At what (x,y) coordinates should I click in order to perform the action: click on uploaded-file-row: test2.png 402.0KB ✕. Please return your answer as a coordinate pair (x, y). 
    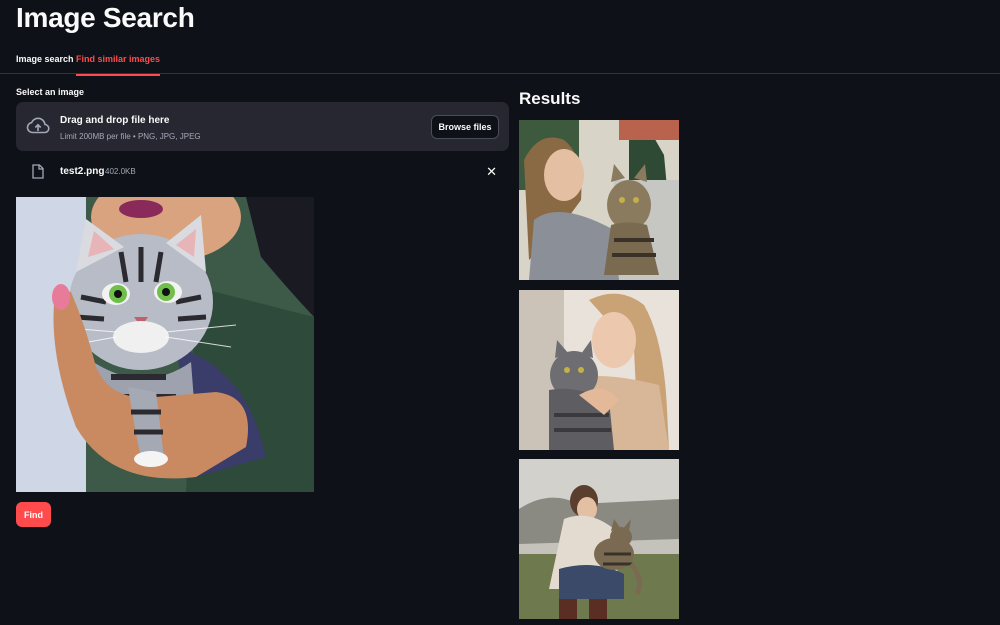
    Looking at the image, I should click on (262, 172).